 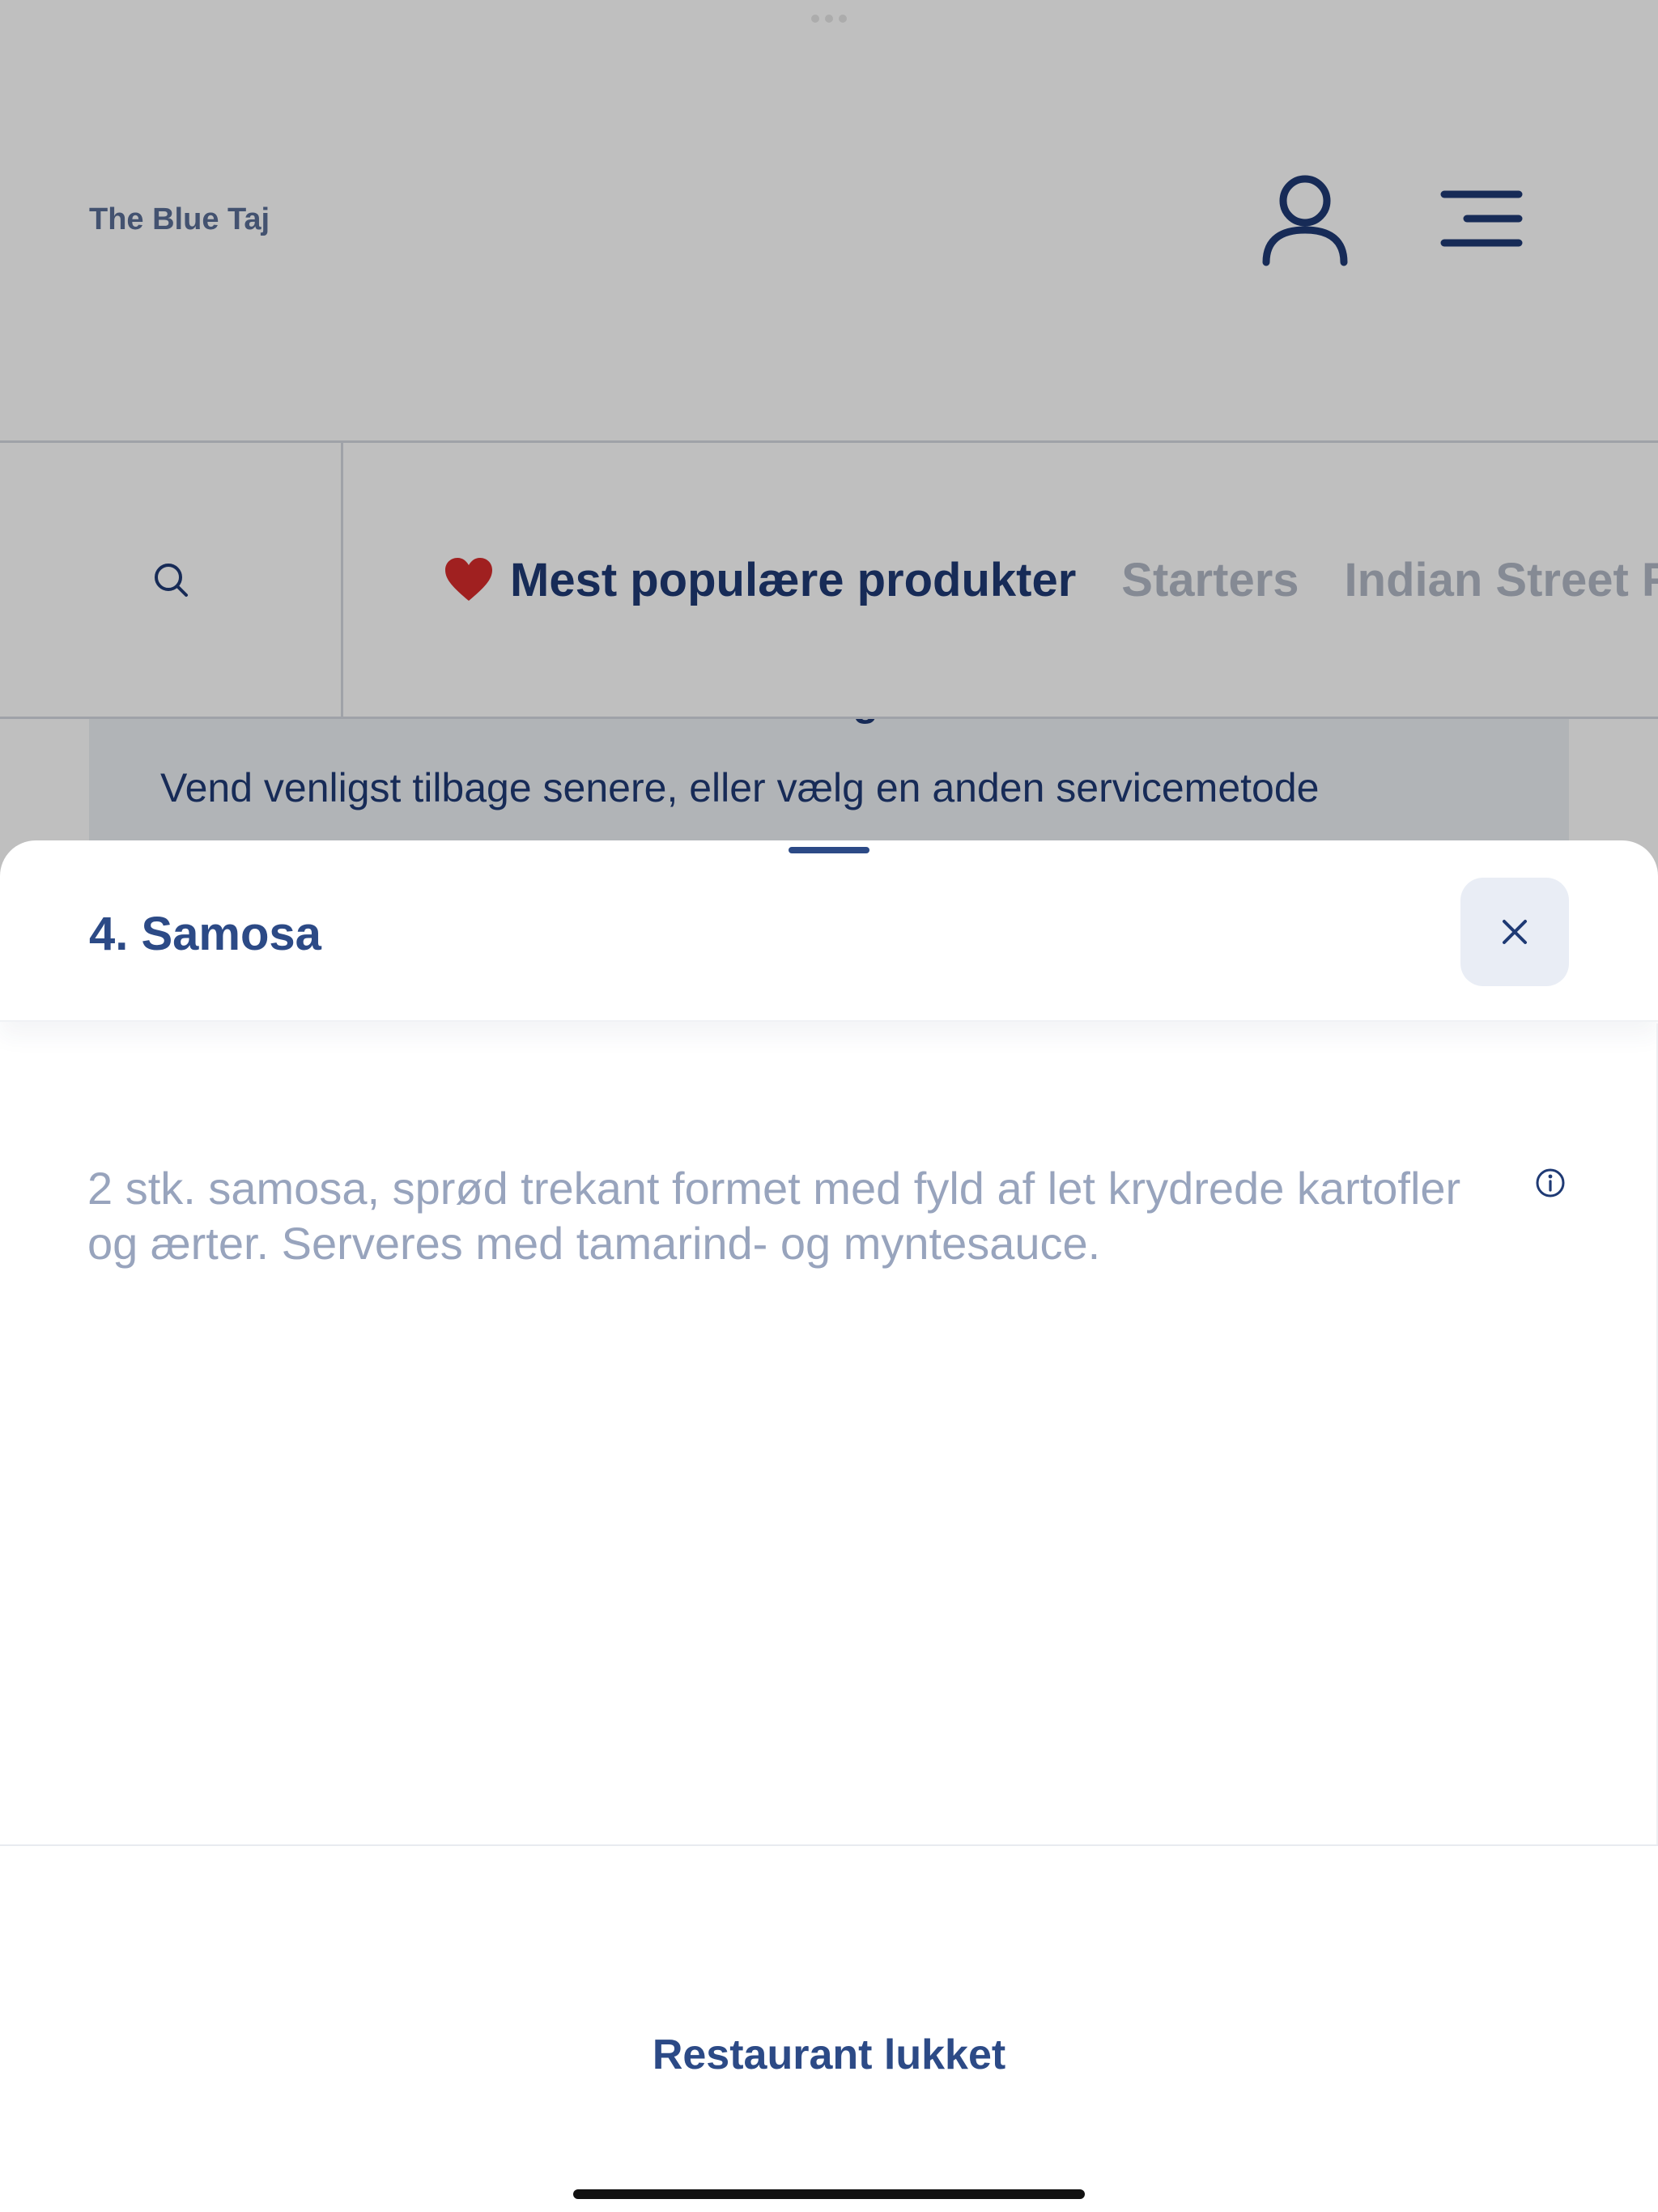 I want to click on home-indicator, so click(x=829, y=2194).